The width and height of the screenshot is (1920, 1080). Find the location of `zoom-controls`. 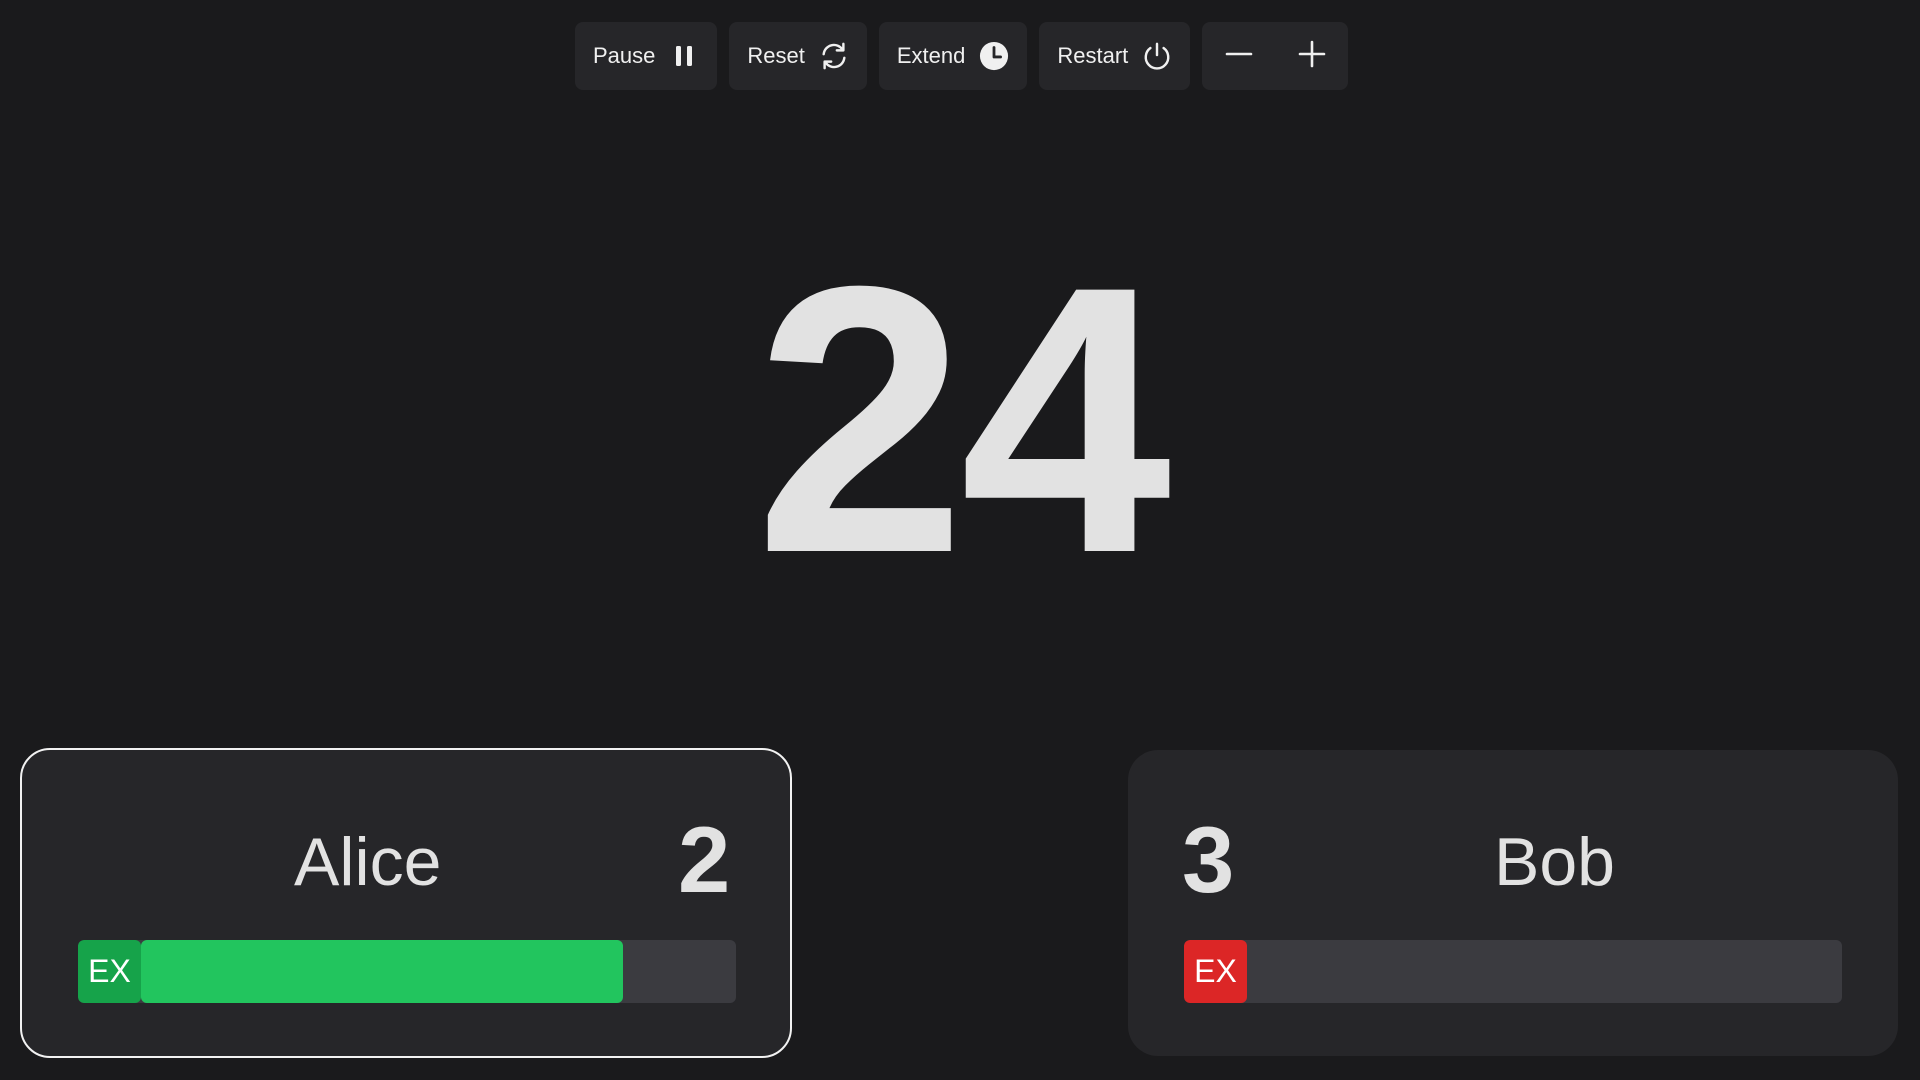

zoom-controls is located at coordinates (1275, 56).